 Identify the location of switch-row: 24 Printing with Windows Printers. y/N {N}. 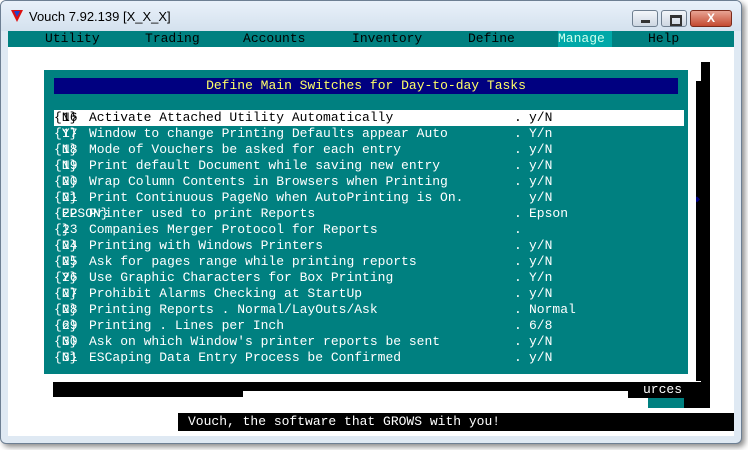
(369, 246).